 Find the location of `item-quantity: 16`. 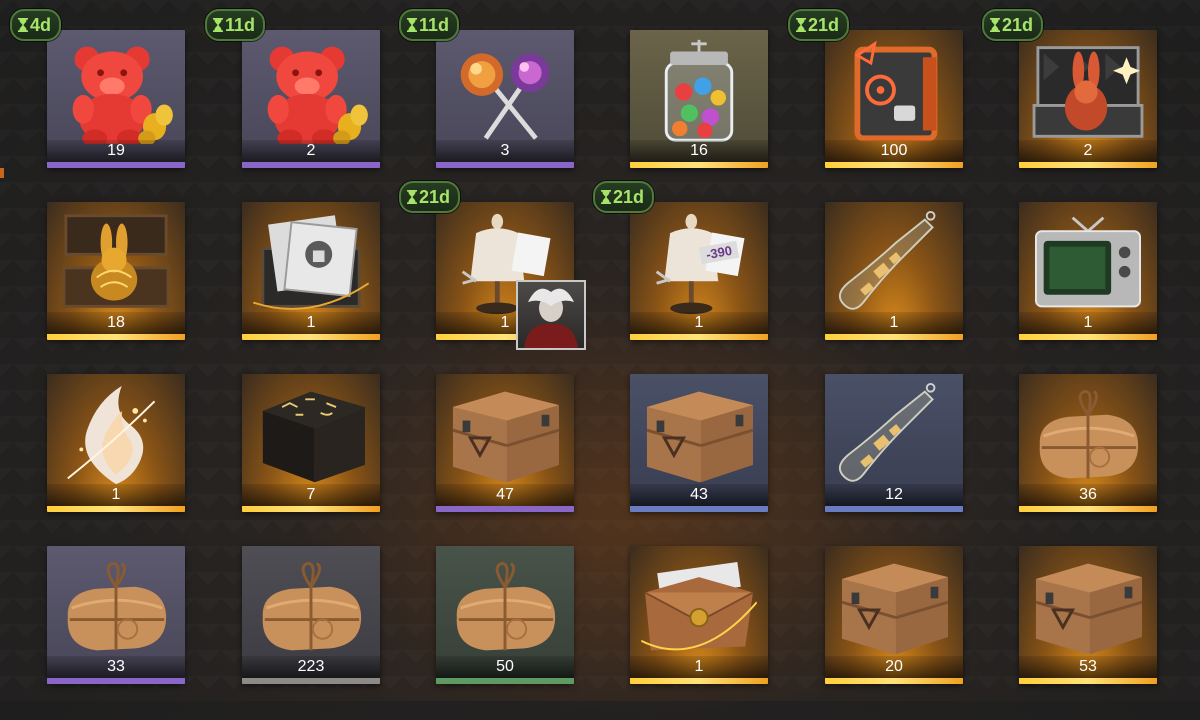

item-quantity: 16 is located at coordinates (699, 151).